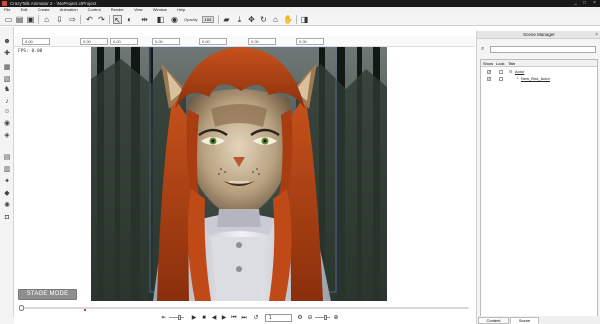 Image resolution: width=600 pixels, height=324 pixels. I want to click on last-frame-icon: ⏭, so click(244, 318).